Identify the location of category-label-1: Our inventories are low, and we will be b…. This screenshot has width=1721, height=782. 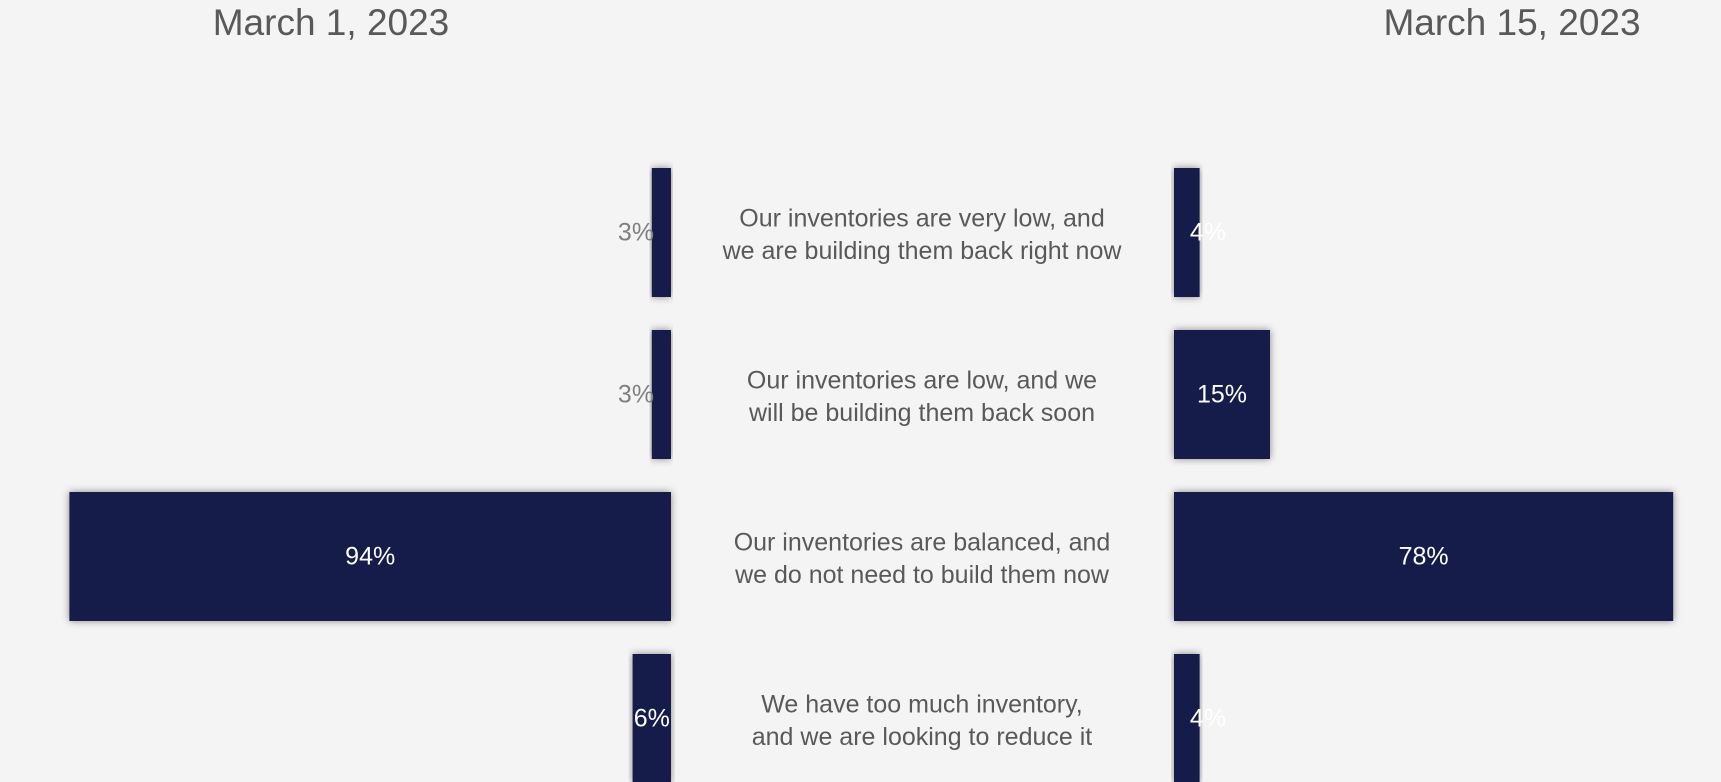
(922, 396).